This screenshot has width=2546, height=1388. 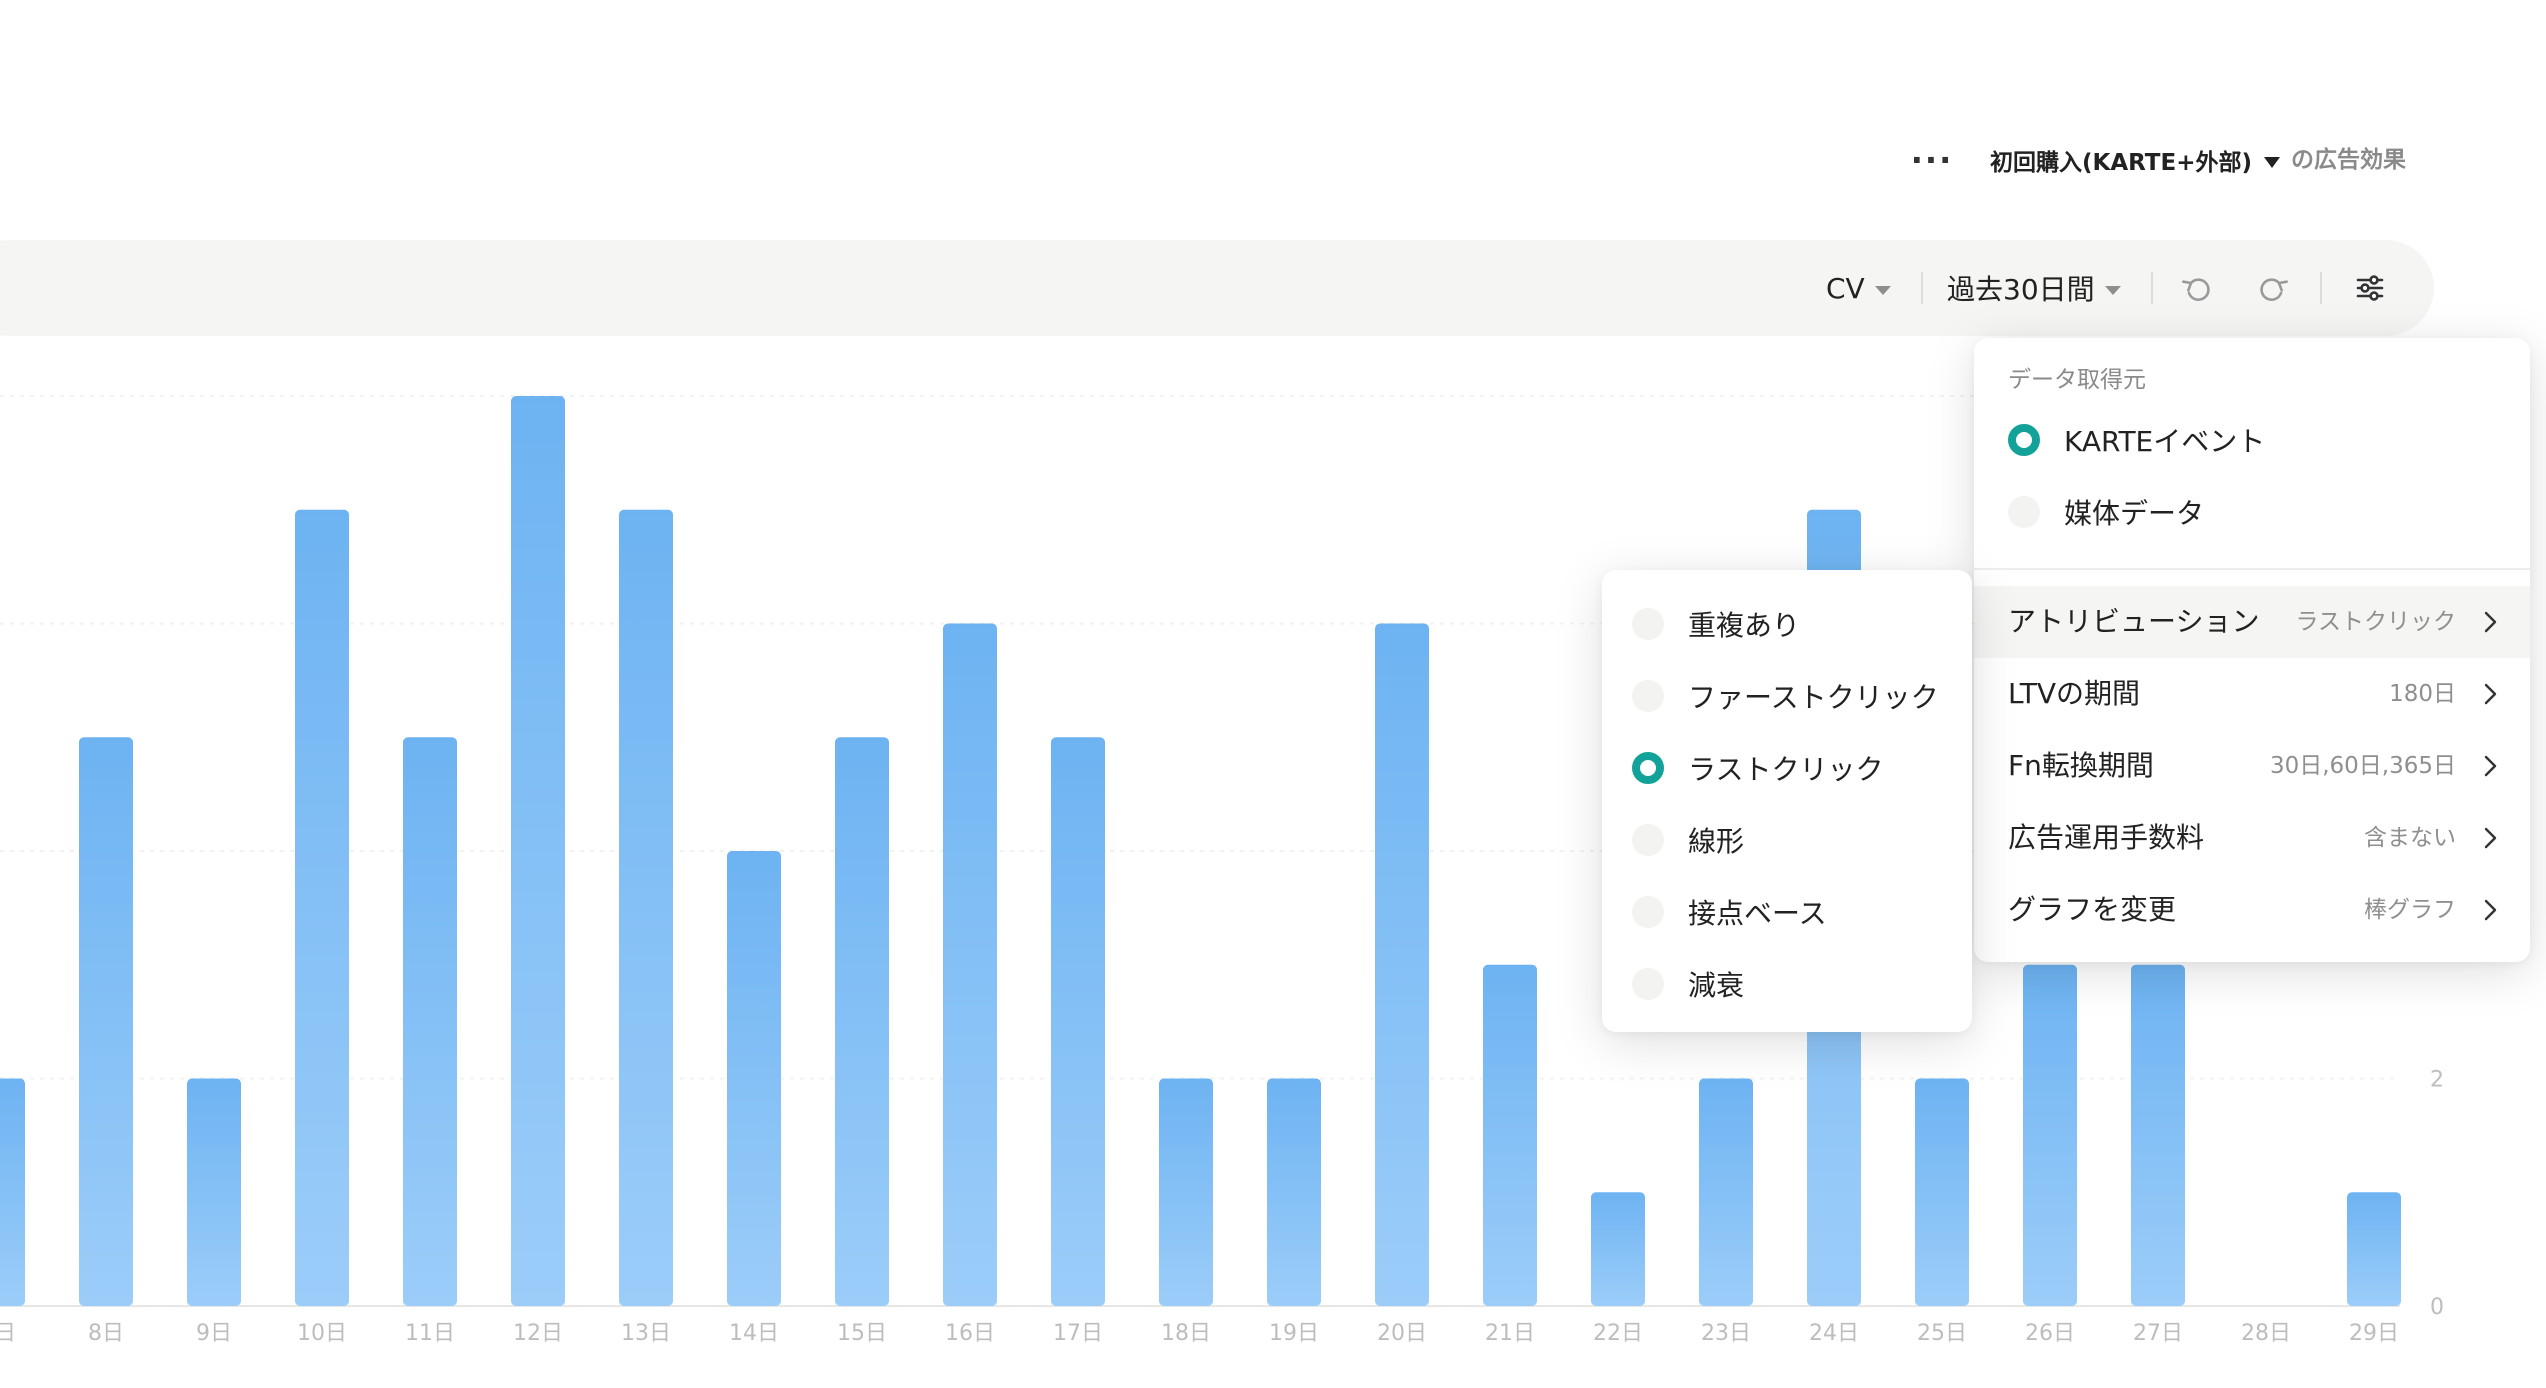 I want to click on x-tick-label: 15日, so click(x=862, y=1333).